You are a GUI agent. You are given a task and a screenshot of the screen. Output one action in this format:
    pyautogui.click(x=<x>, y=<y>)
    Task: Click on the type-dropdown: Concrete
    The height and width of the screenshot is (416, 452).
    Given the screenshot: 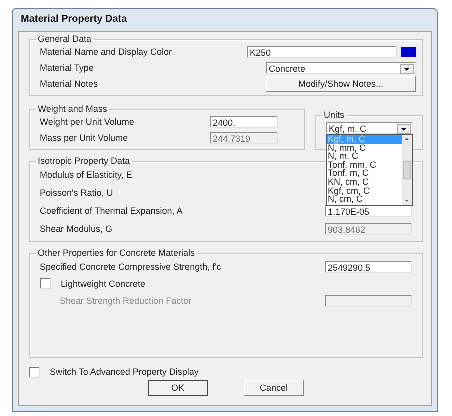 What is the action you would take?
    pyautogui.click(x=341, y=68)
    